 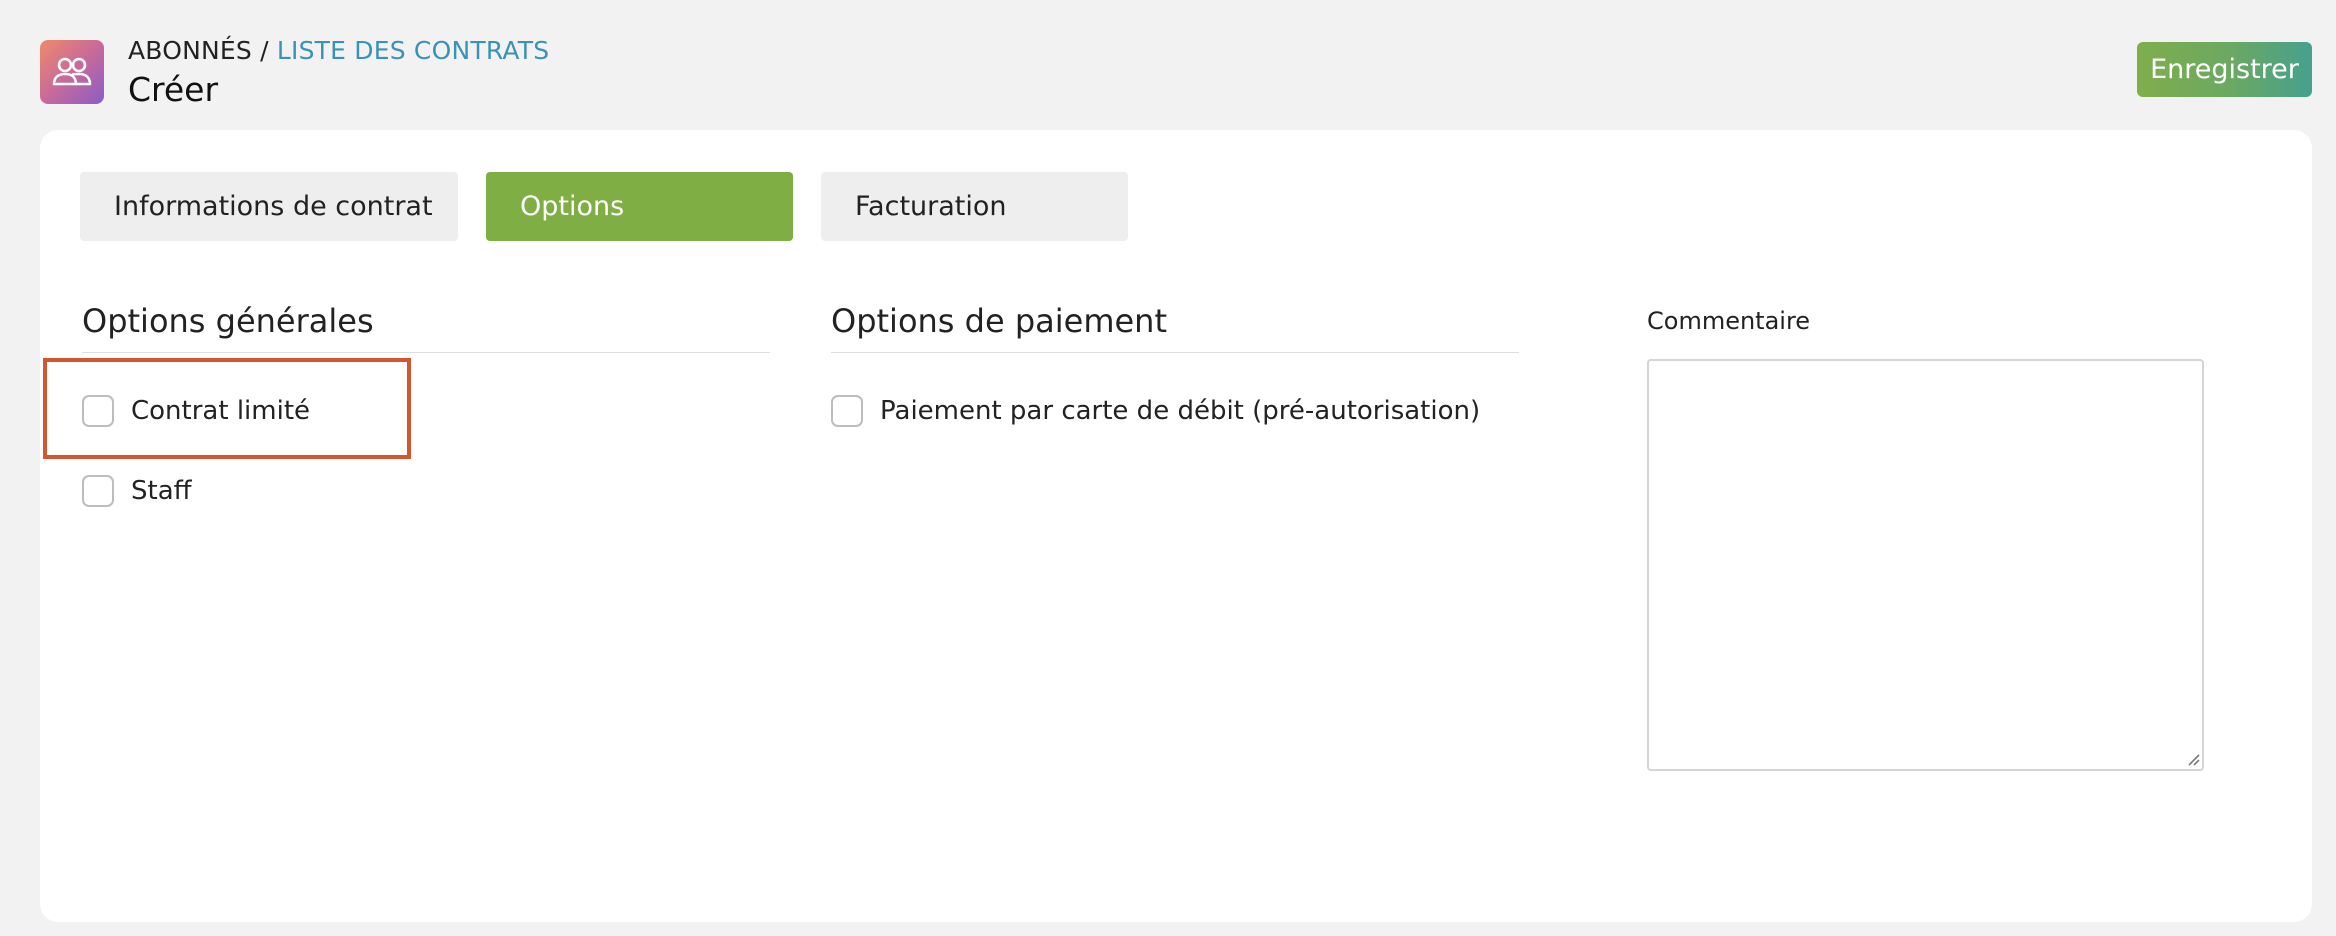 What do you see at coordinates (2193, 759) in the screenshot?
I see `resize-grip-icon` at bounding box center [2193, 759].